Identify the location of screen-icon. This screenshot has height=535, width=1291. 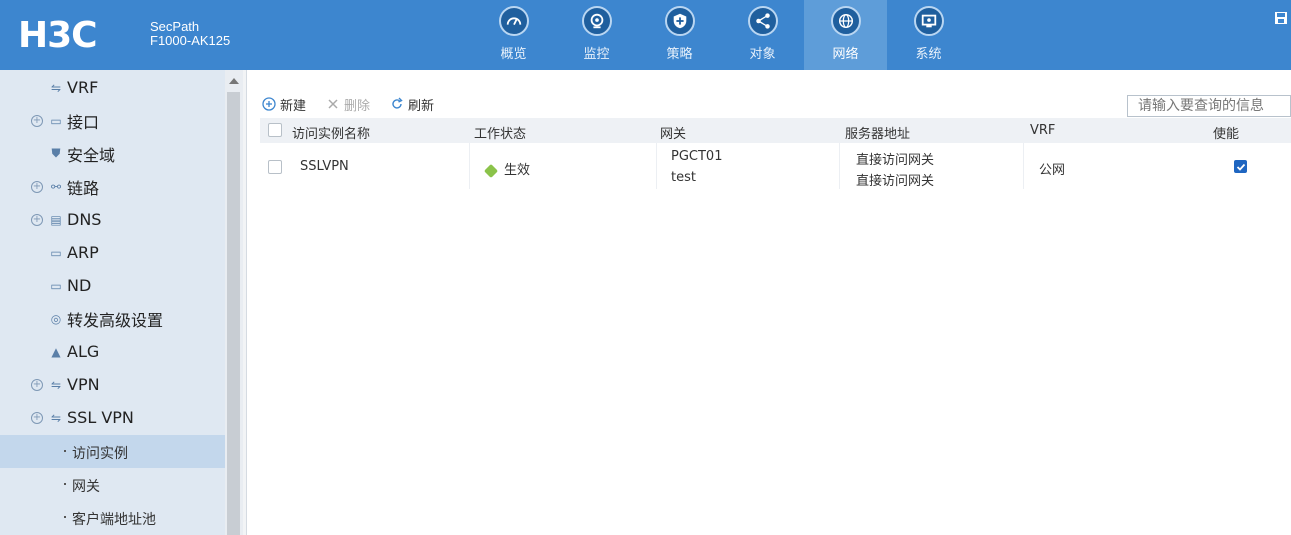
(929, 21).